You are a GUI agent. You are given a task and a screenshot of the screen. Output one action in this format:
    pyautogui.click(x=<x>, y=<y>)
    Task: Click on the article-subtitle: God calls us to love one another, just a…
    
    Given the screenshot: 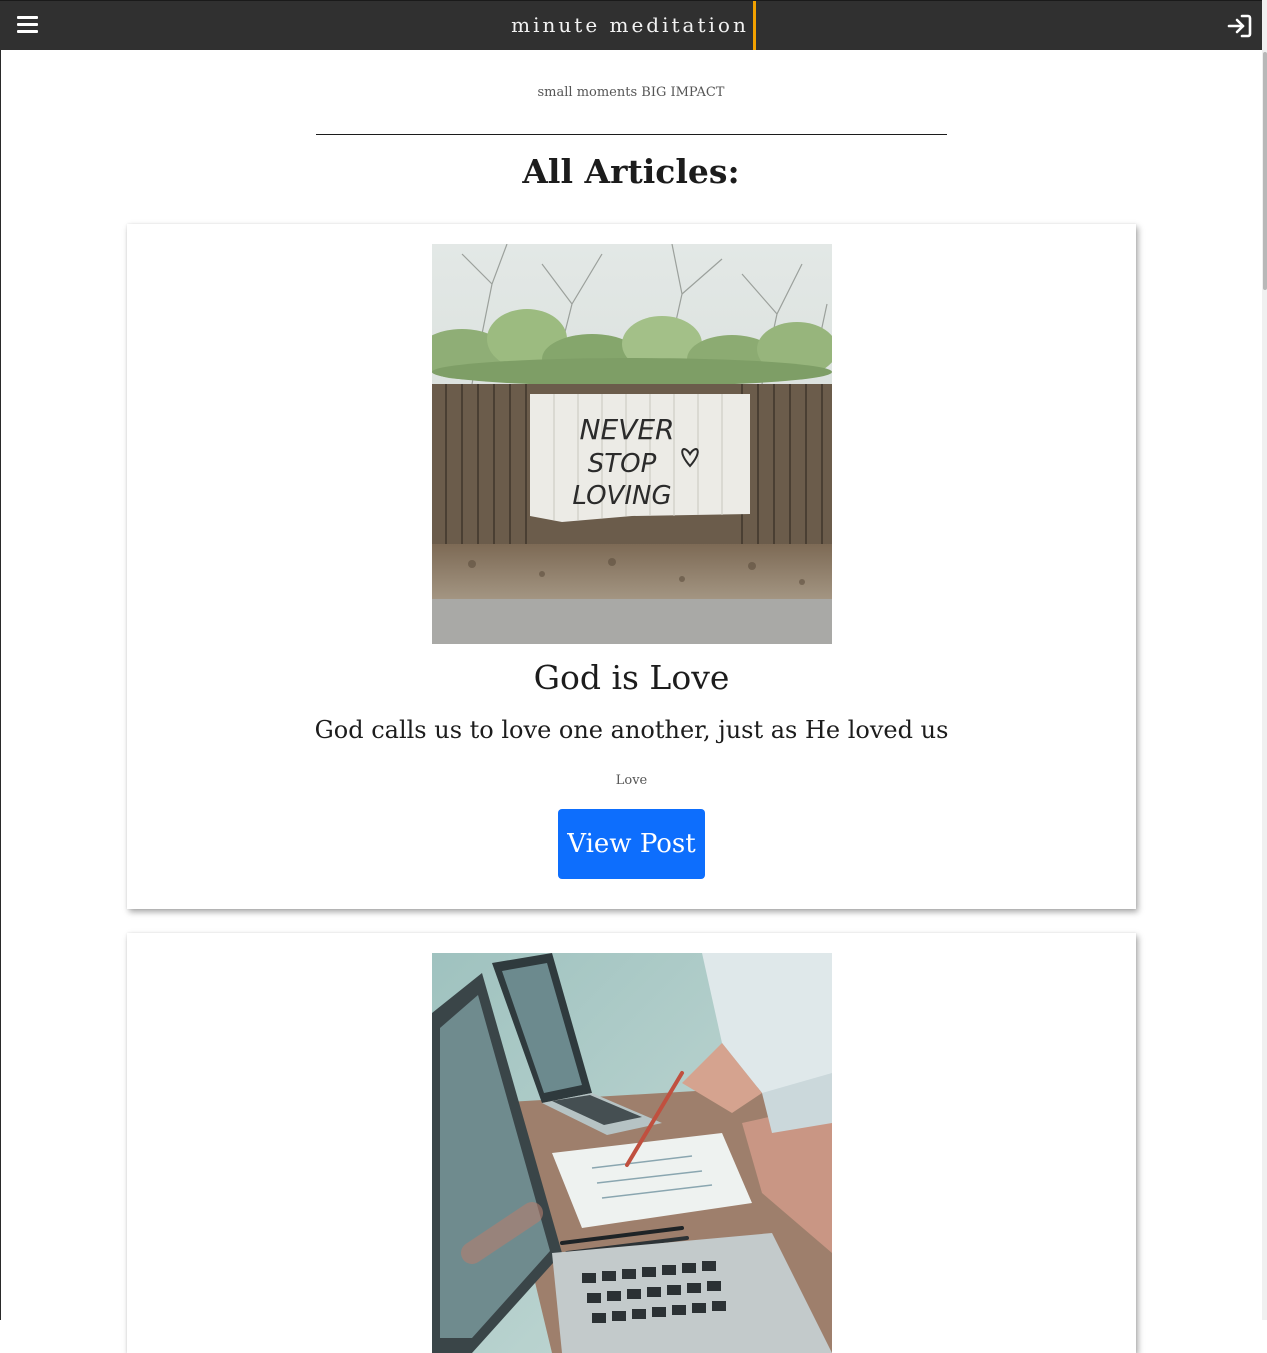 What is the action you would take?
    pyautogui.click(x=631, y=730)
    